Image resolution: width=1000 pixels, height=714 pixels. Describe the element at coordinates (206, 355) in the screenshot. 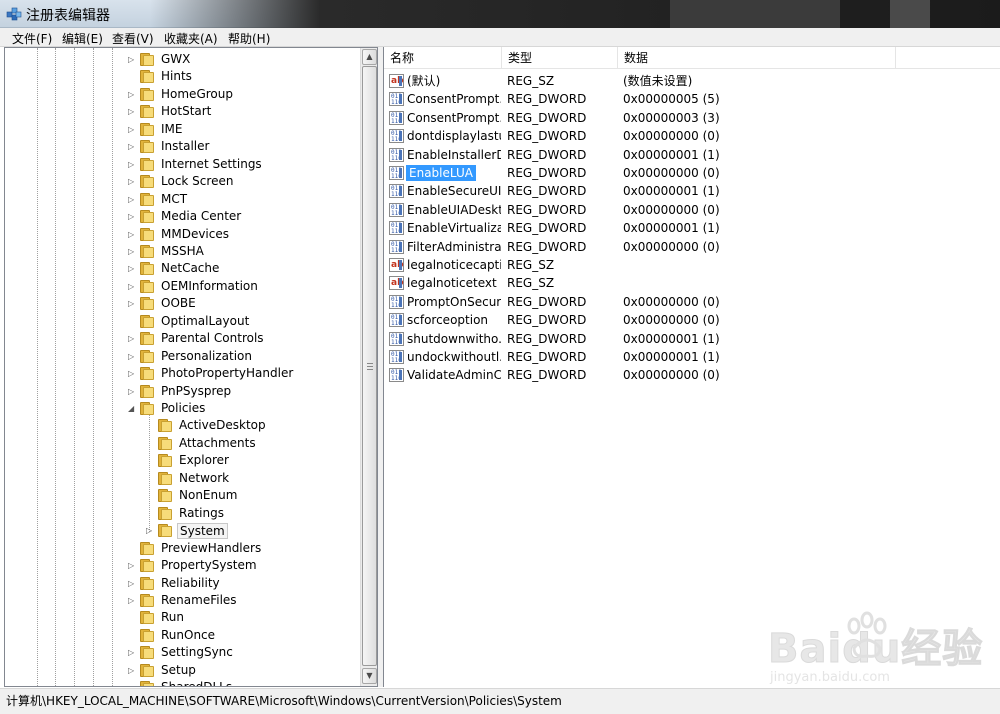

I see `tree-node-label: Personalization` at that location.